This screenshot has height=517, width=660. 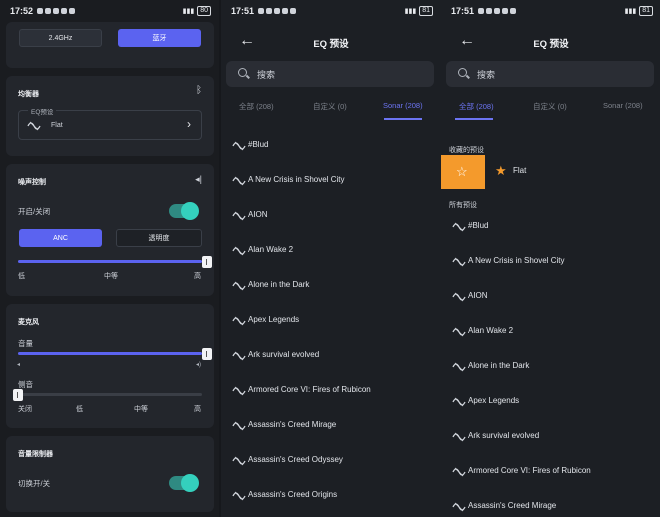 I want to click on star-filled-icon: ★, so click(x=501, y=170).